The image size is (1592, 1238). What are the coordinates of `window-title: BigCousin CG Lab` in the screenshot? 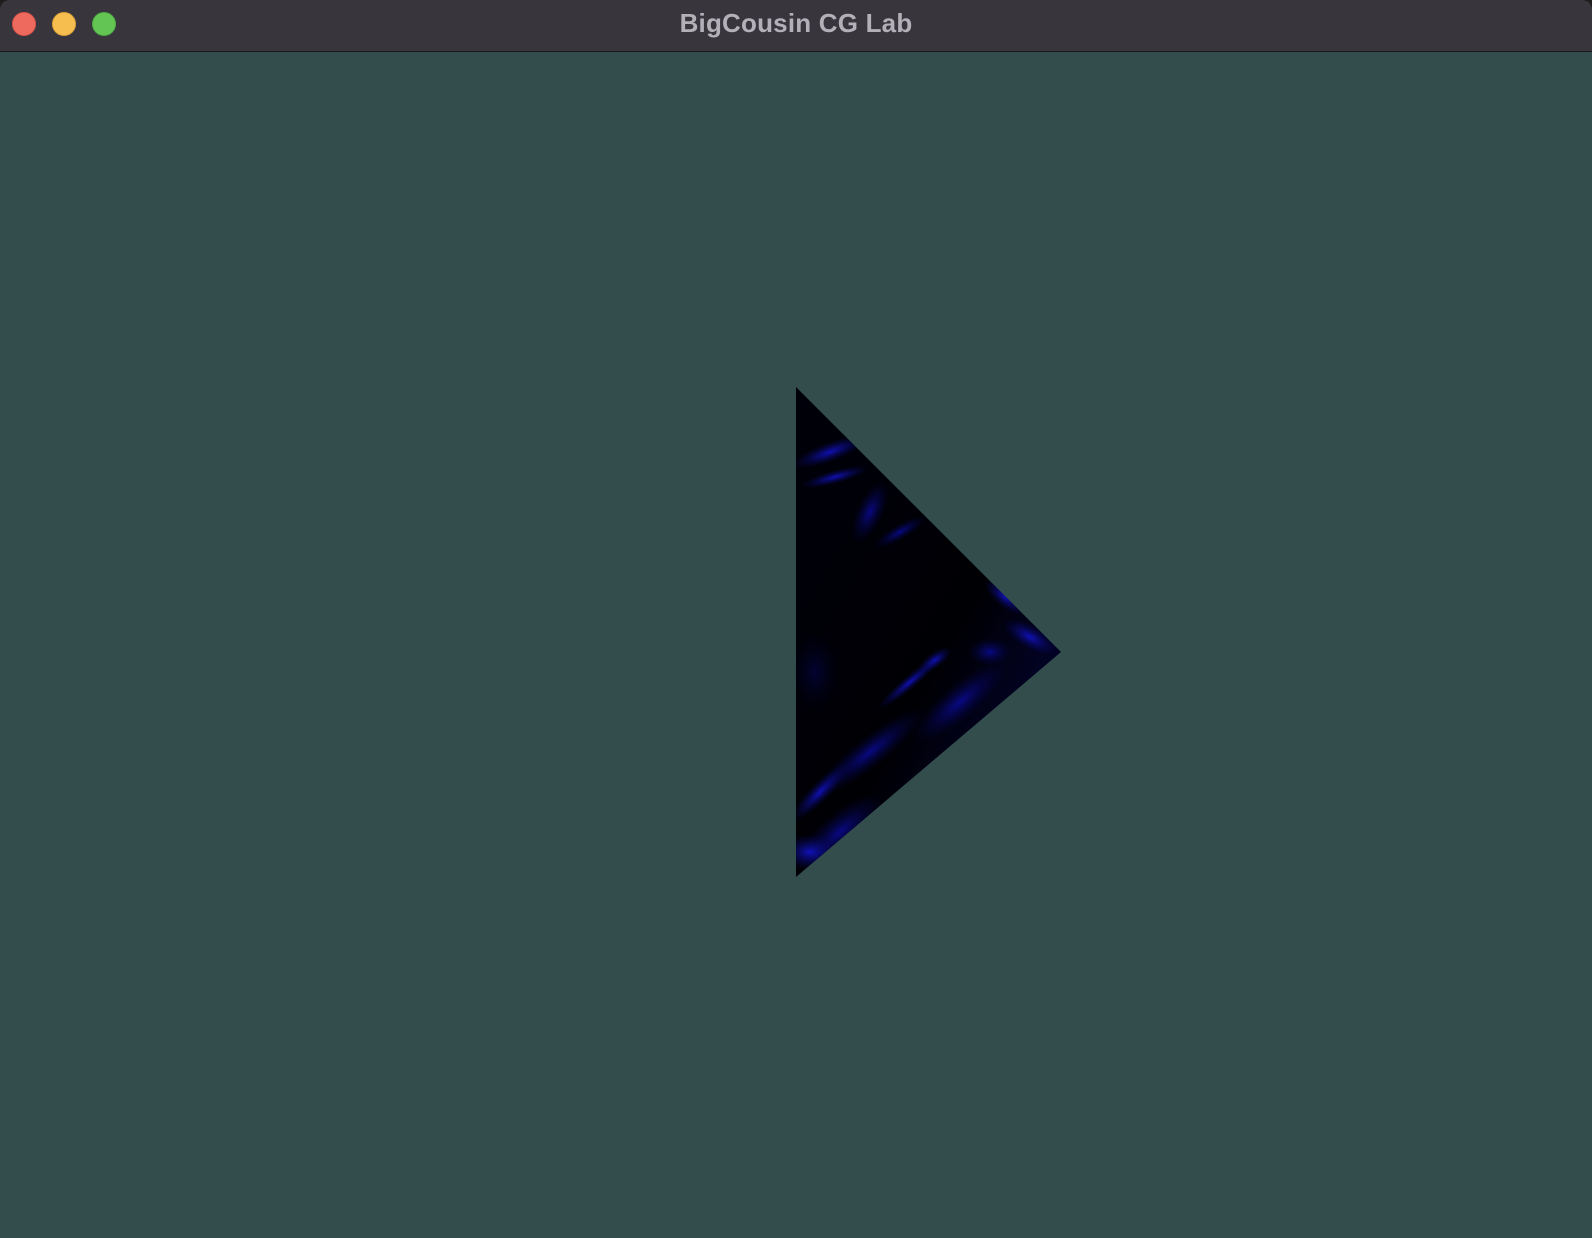 It's located at (796, 23).